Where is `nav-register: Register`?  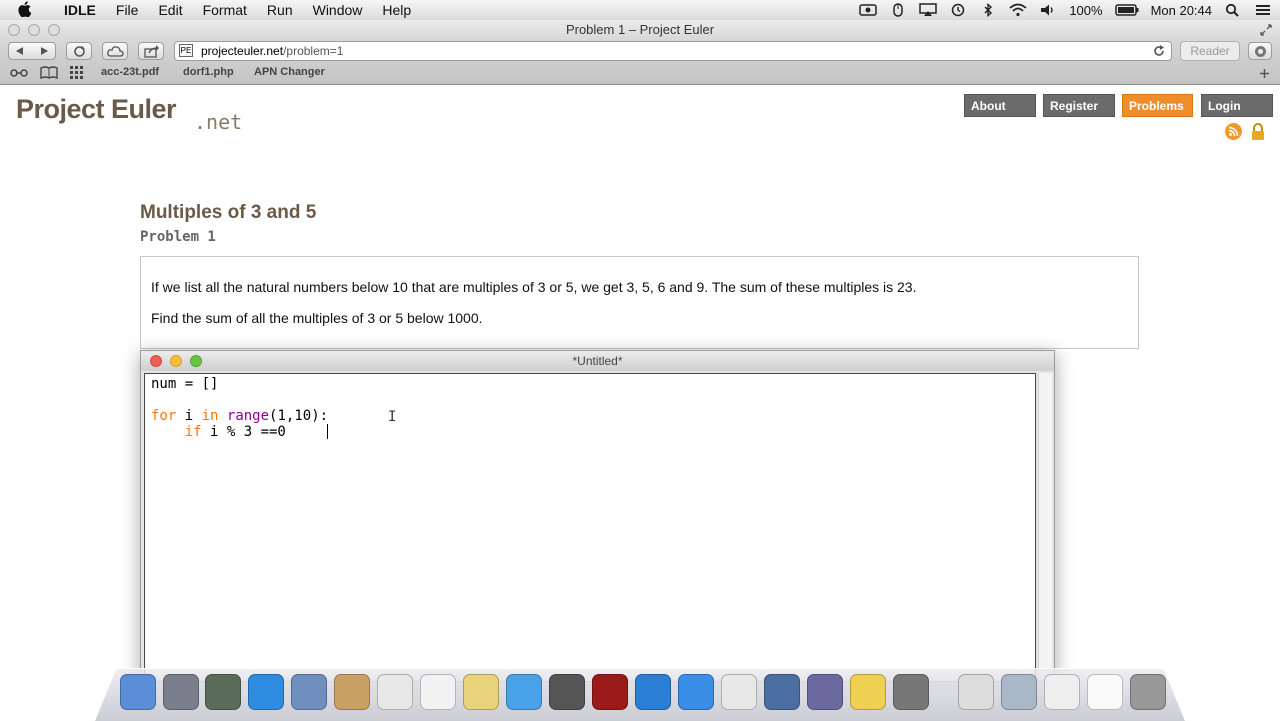
nav-register: Register is located at coordinates (1079, 105).